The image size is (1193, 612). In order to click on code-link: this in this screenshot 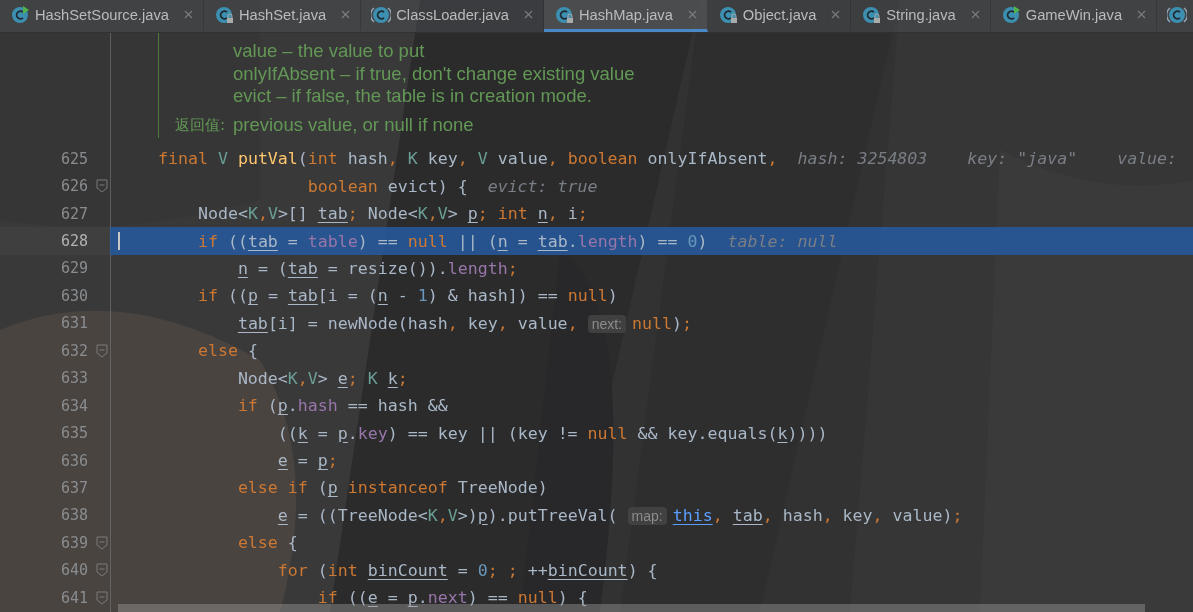, I will do `click(692, 515)`.